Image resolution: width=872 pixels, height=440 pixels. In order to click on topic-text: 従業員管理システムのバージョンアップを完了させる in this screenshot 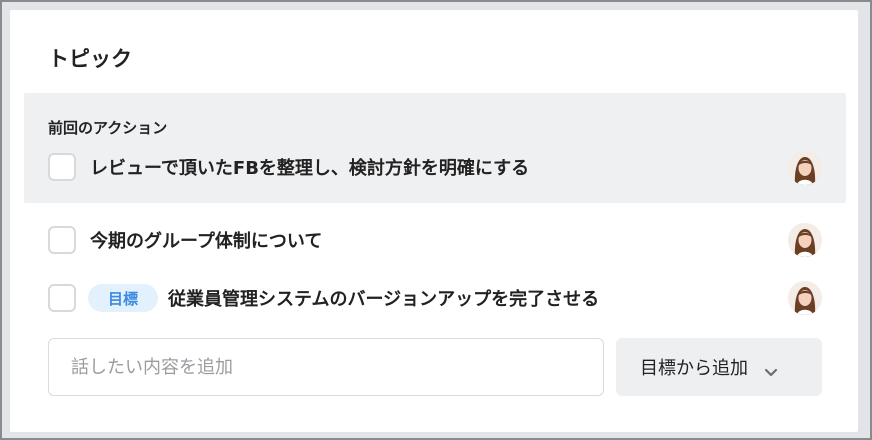, I will do `click(384, 299)`.